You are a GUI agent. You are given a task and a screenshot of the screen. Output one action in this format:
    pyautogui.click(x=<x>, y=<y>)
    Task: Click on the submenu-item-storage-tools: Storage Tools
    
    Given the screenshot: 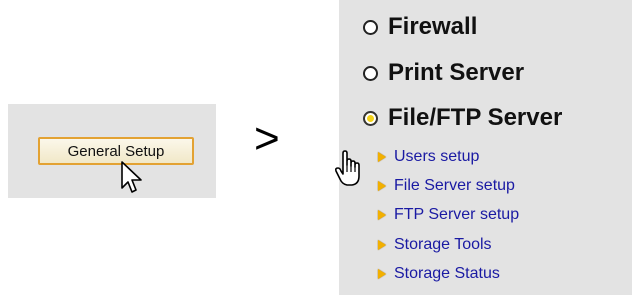 What is the action you would take?
    pyautogui.click(x=435, y=245)
    